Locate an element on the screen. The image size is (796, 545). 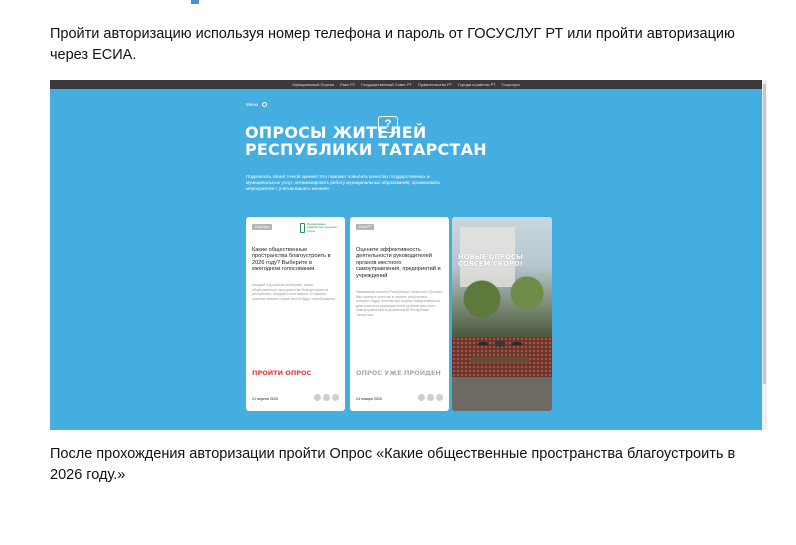
card-tag: Раис РТ is located at coordinates (365, 227).